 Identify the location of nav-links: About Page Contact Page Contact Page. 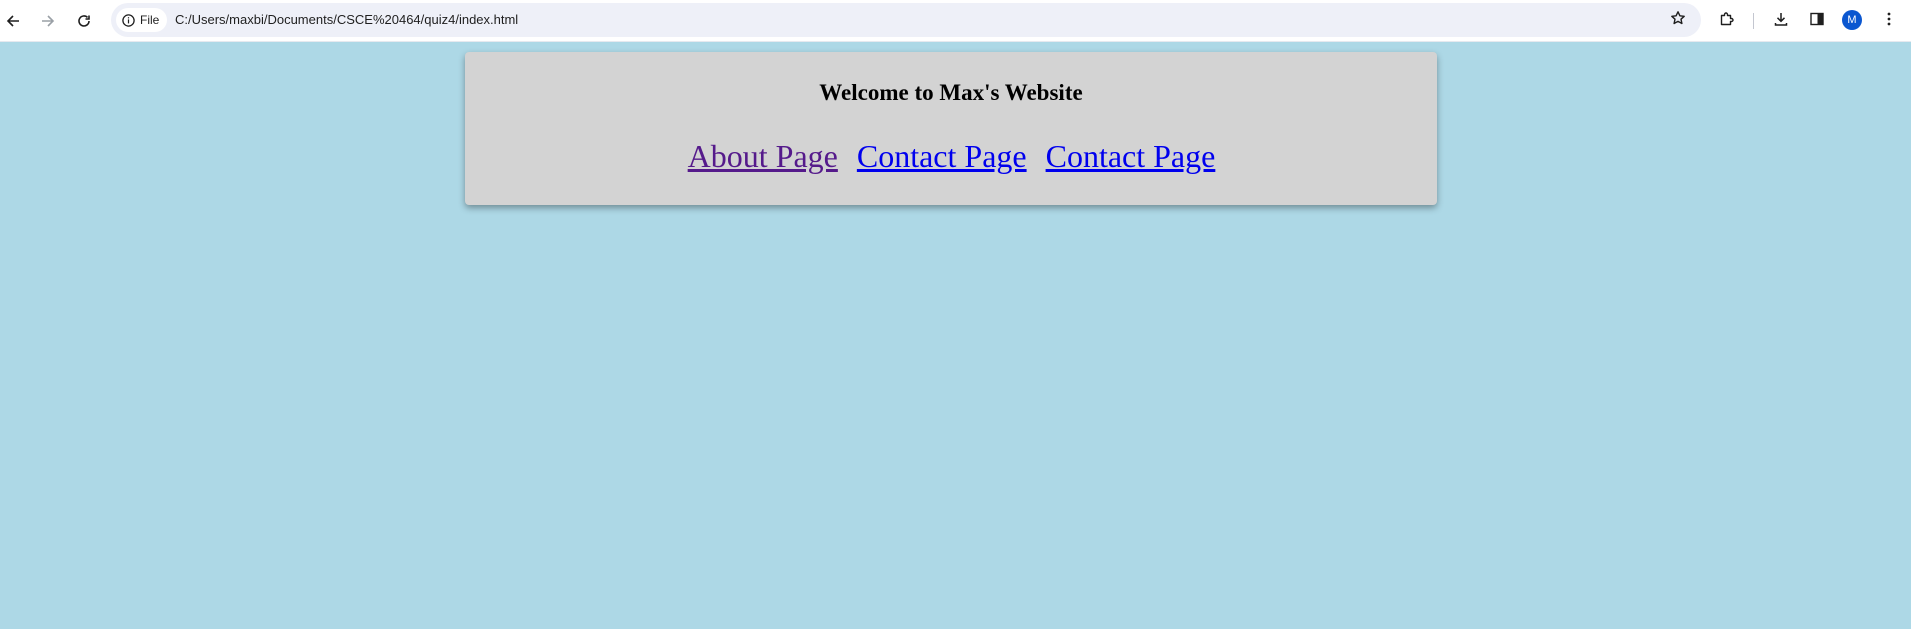
(951, 156).